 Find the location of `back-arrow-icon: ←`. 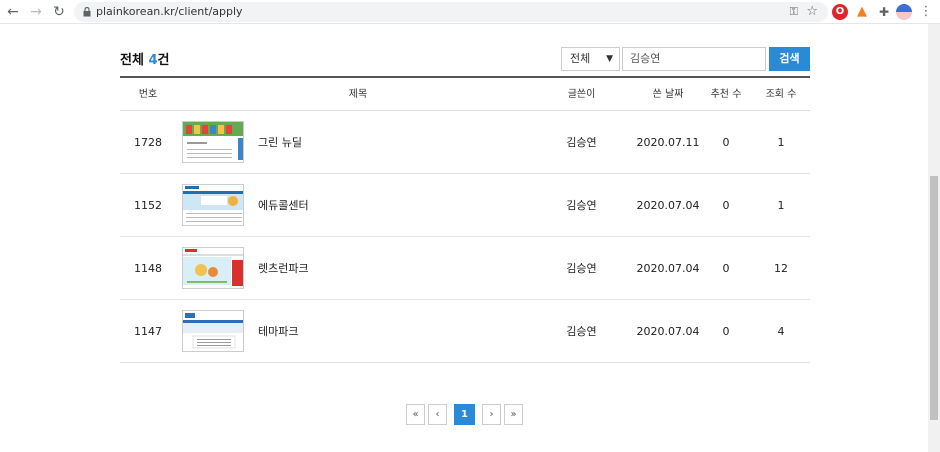

back-arrow-icon: ← is located at coordinates (13, 12).